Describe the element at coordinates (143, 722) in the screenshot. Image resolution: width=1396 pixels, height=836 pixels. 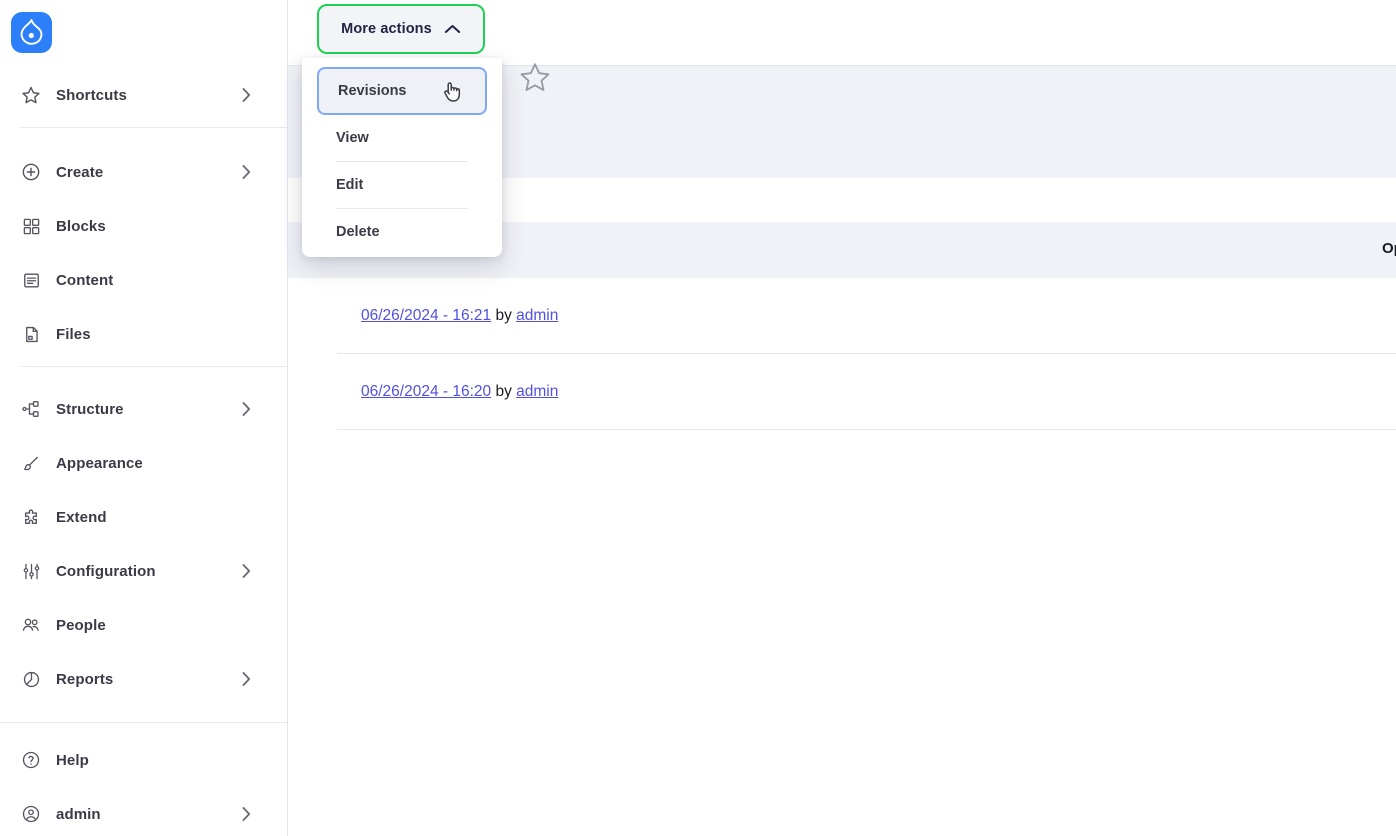
I see `sidebar-divider-footer` at that location.